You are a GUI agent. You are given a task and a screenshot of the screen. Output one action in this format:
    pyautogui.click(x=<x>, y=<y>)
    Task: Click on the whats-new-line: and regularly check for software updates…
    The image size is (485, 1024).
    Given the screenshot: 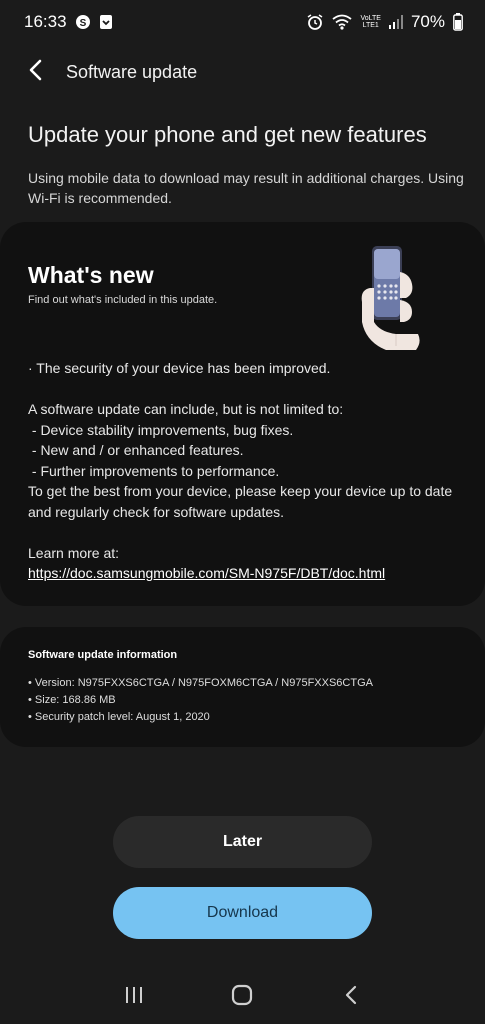 What is the action you would take?
    pyautogui.click(x=156, y=511)
    